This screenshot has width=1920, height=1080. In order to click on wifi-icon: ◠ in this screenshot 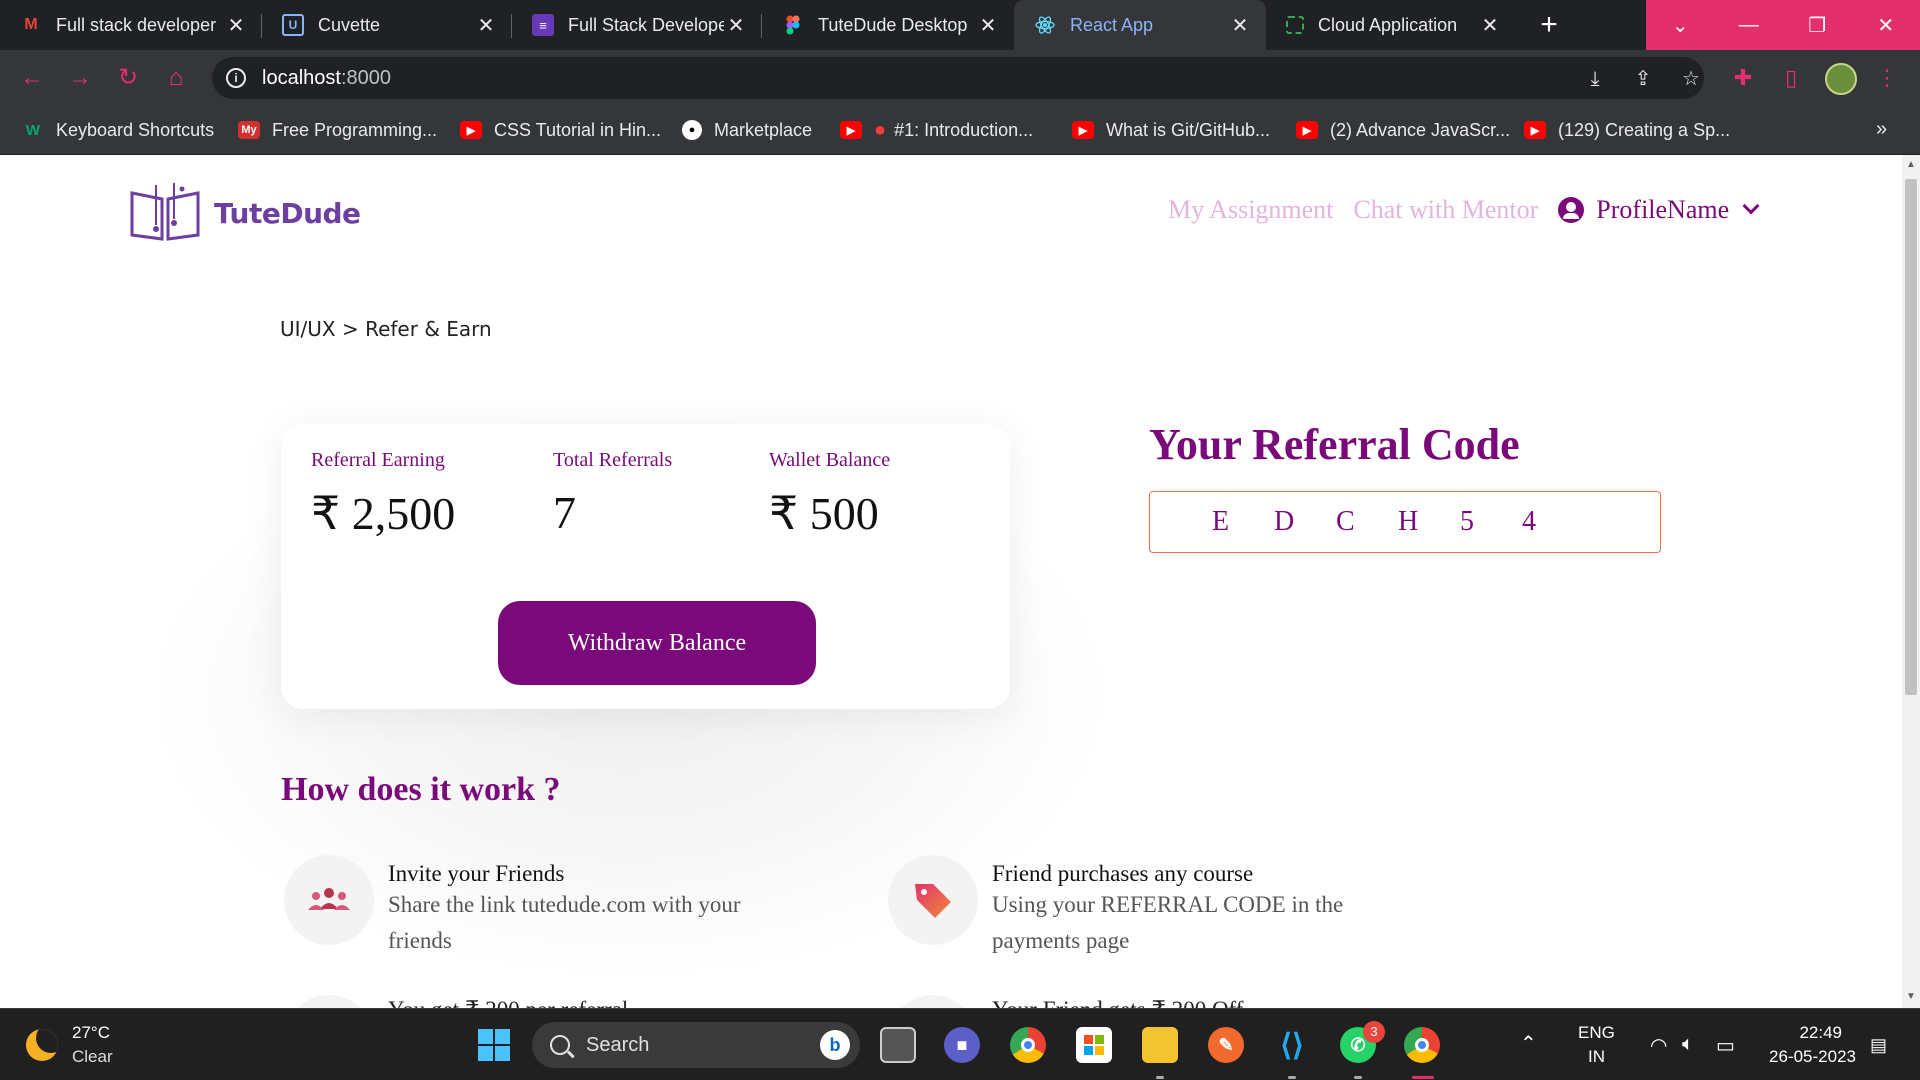, I will do `click(1658, 1045)`.